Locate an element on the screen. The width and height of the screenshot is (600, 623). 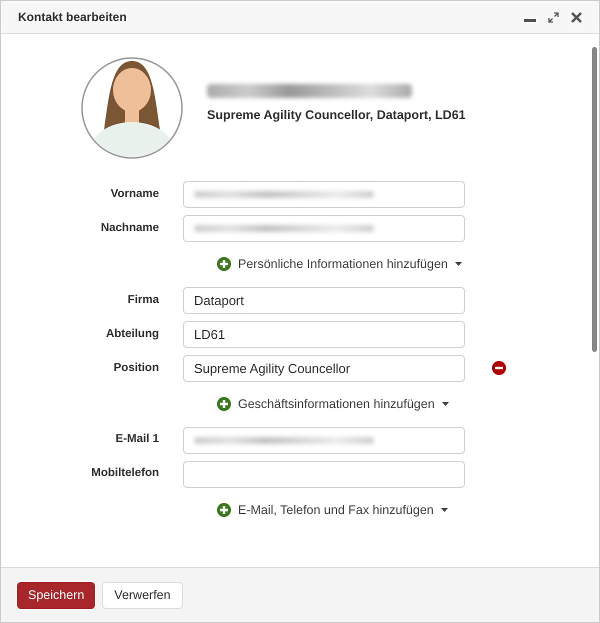
remove-icon is located at coordinates (499, 368).